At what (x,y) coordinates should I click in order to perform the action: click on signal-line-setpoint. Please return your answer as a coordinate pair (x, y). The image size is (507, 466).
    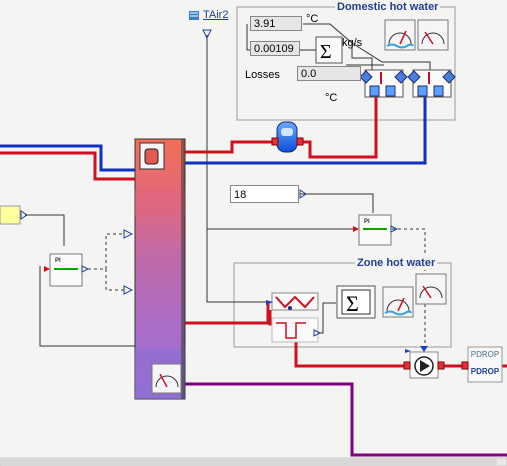
    Looking at the image, I should click on (337, 203).